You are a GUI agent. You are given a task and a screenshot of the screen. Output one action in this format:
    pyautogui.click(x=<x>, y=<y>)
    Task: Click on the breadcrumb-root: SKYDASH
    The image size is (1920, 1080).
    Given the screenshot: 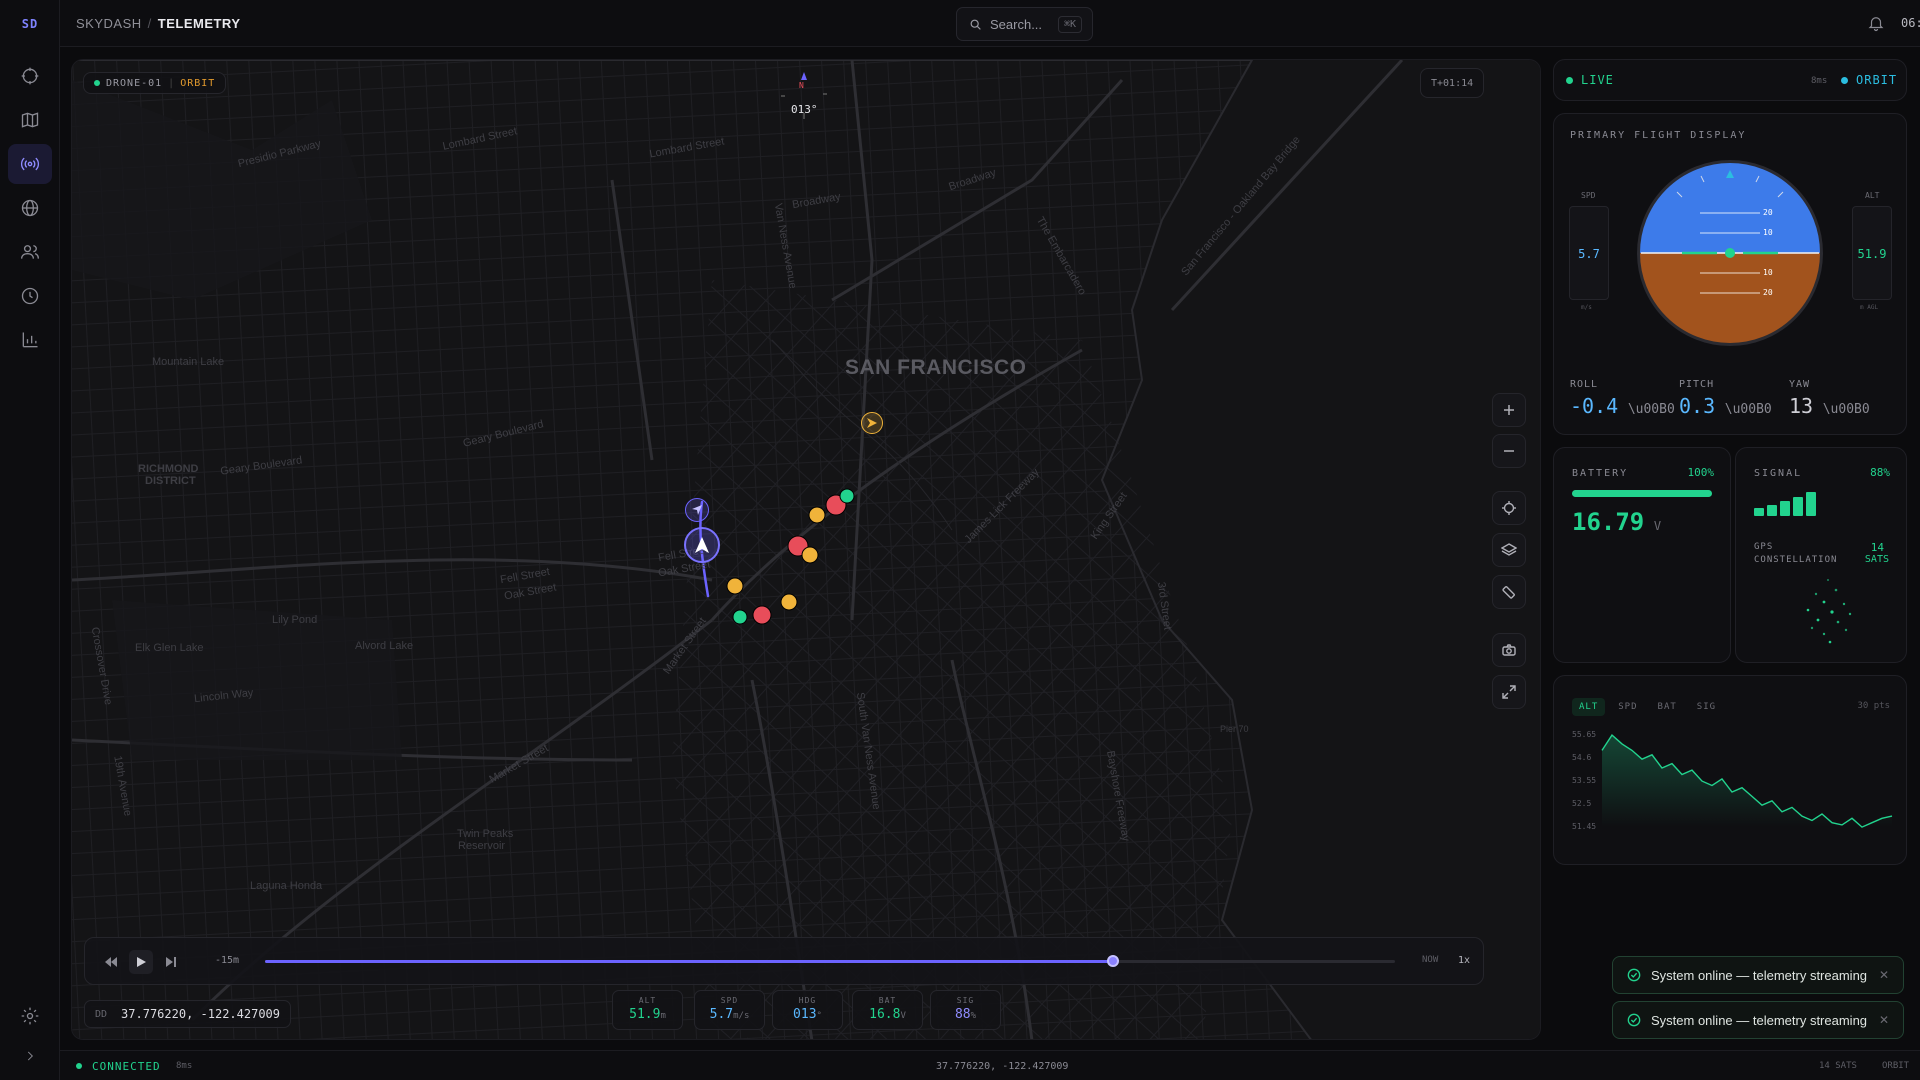 What is the action you would take?
    pyautogui.click(x=109, y=23)
    